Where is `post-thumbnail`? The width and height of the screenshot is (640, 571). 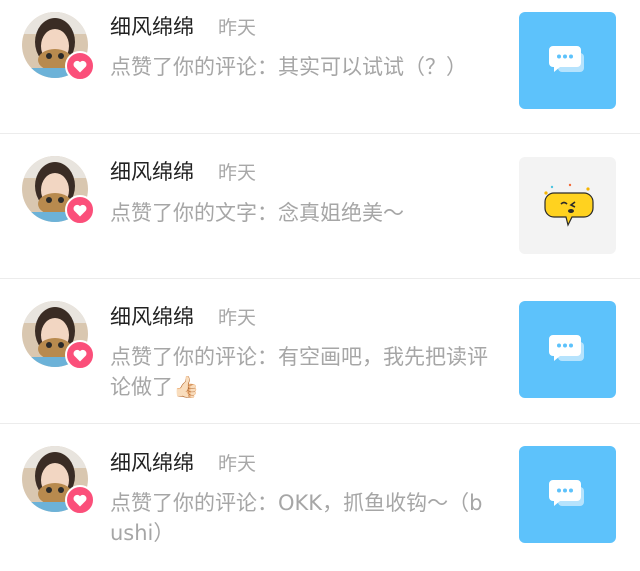 post-thumbnail is located at coordinates (567, 205).